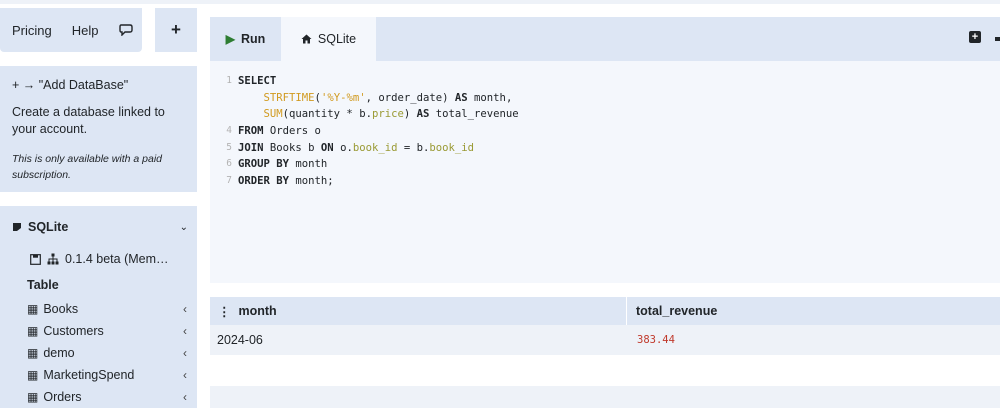 The image size is (1000, 408). I want to click on table-item-label: Books, so click(61, 309).